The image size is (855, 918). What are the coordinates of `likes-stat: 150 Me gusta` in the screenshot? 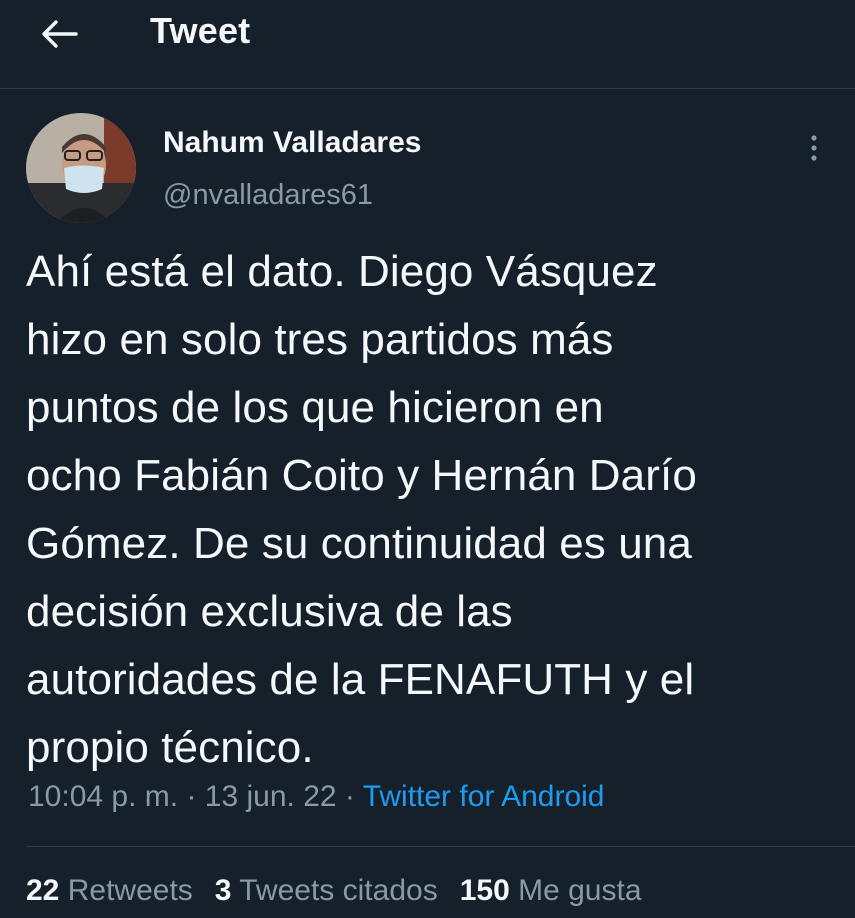 It's located at (551, 890).